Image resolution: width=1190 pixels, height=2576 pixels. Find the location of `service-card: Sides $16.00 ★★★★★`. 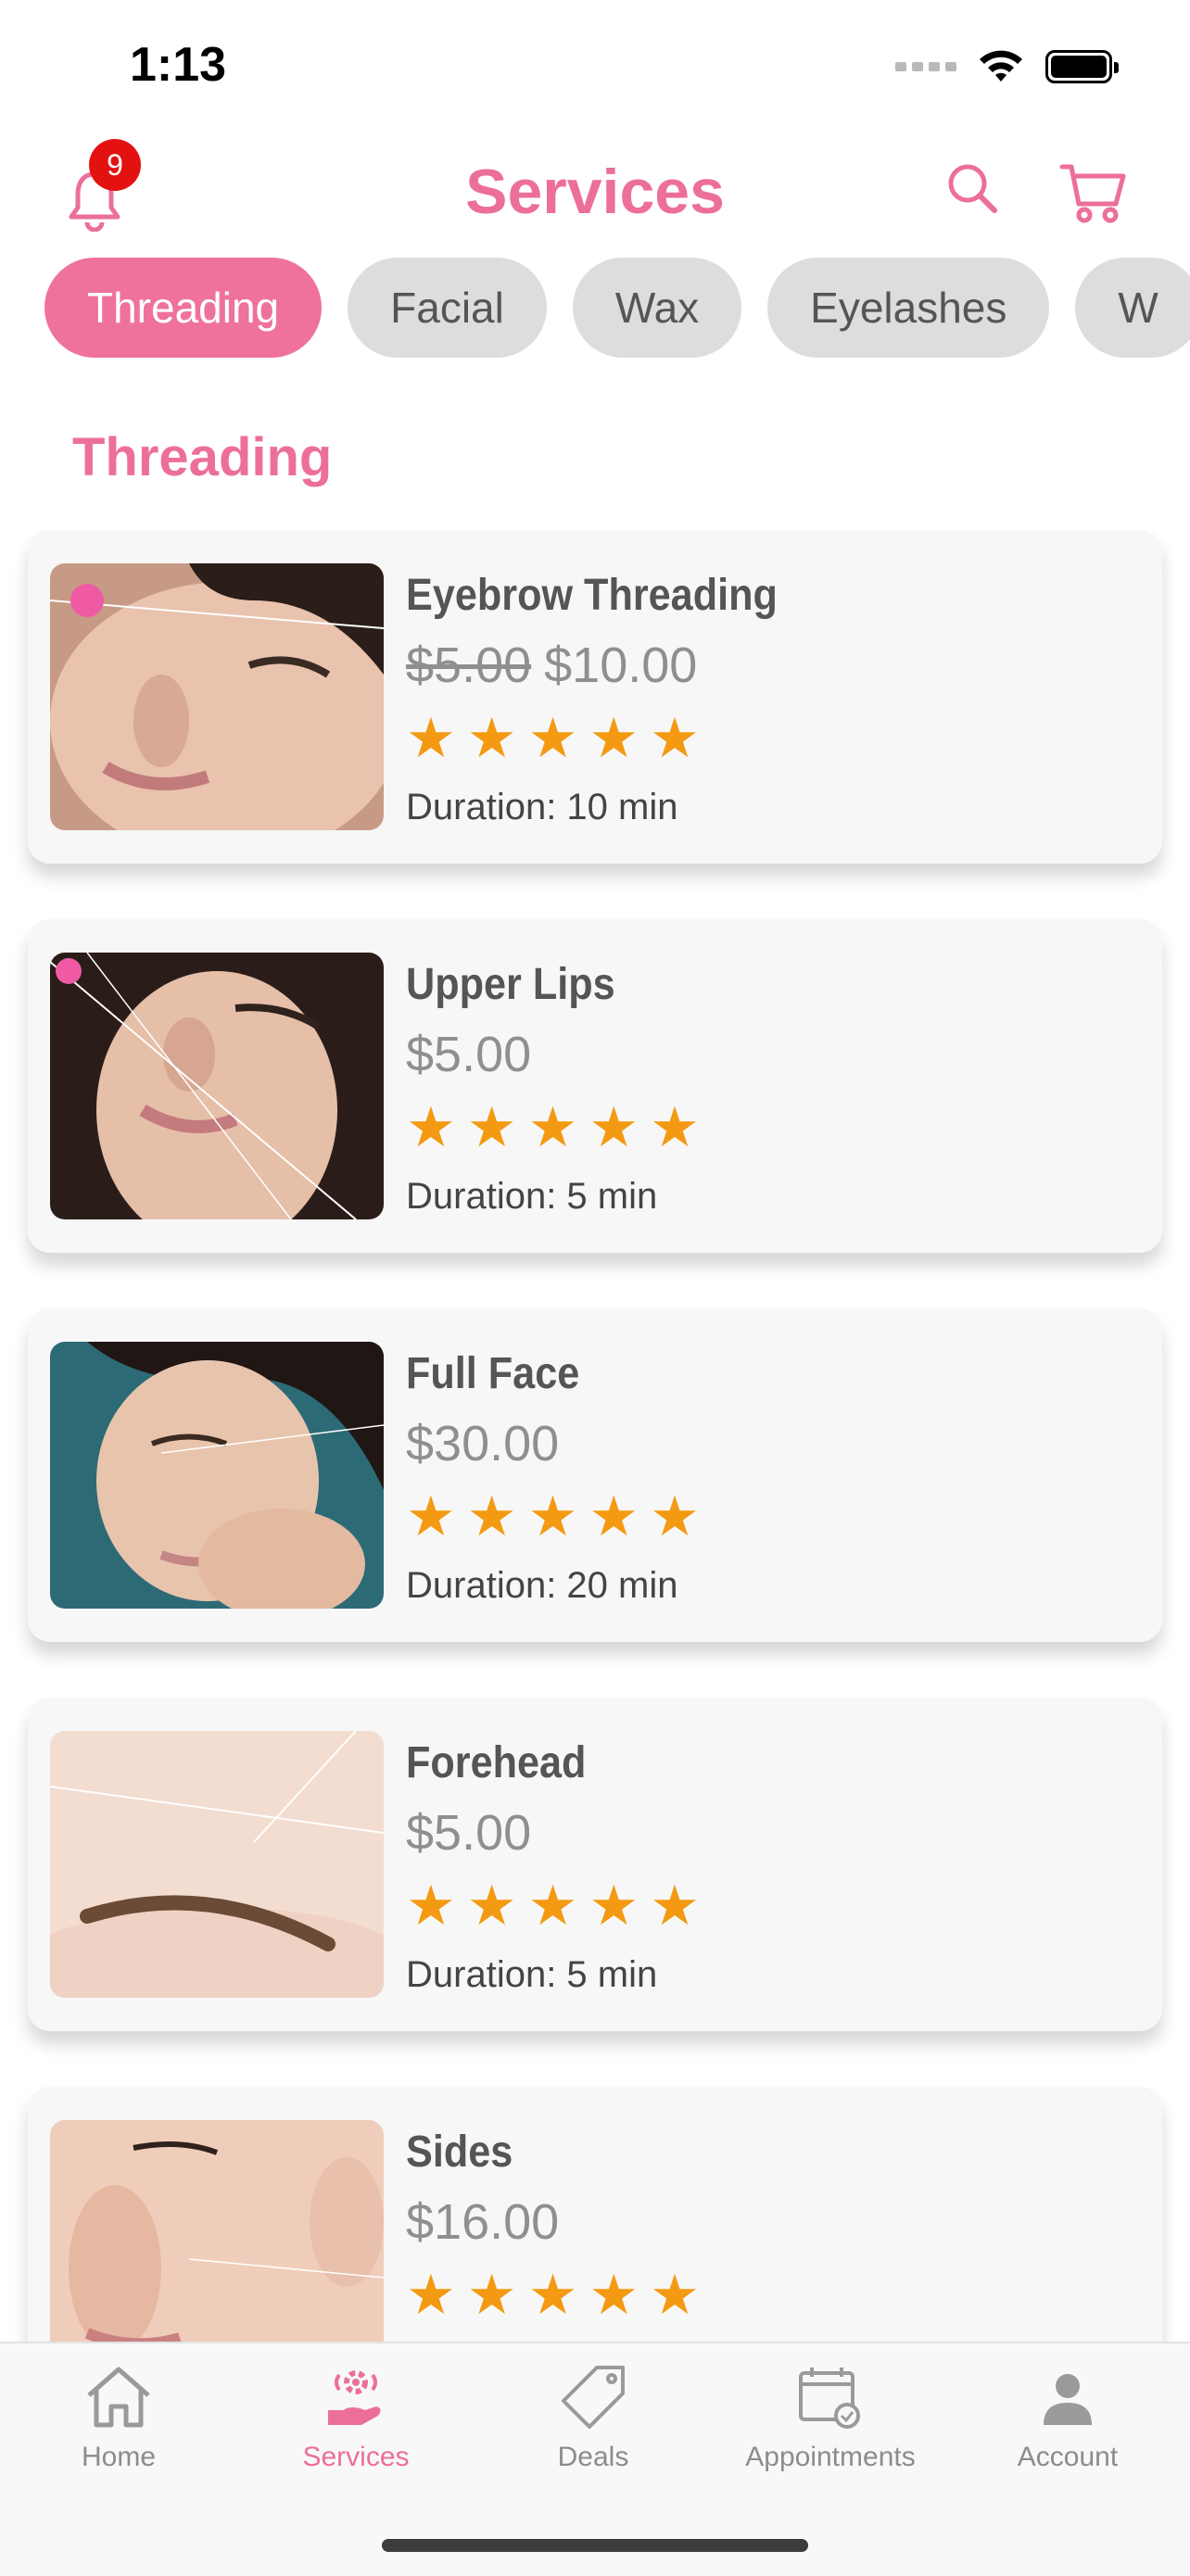

service-card: Sides $16.00 ★★★★★ is located at coordinates (595, 2215).